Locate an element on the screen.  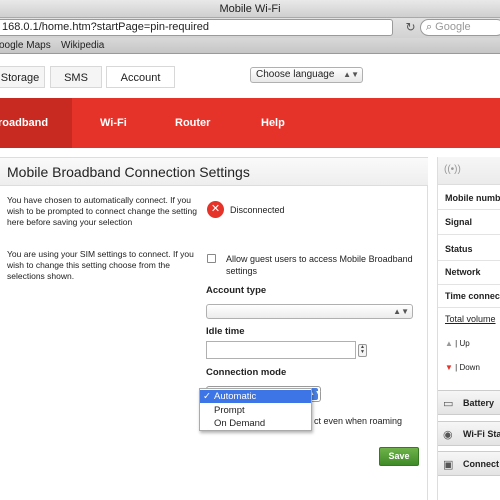
search-icon: ⌕ is located at coordinates (429, 27).